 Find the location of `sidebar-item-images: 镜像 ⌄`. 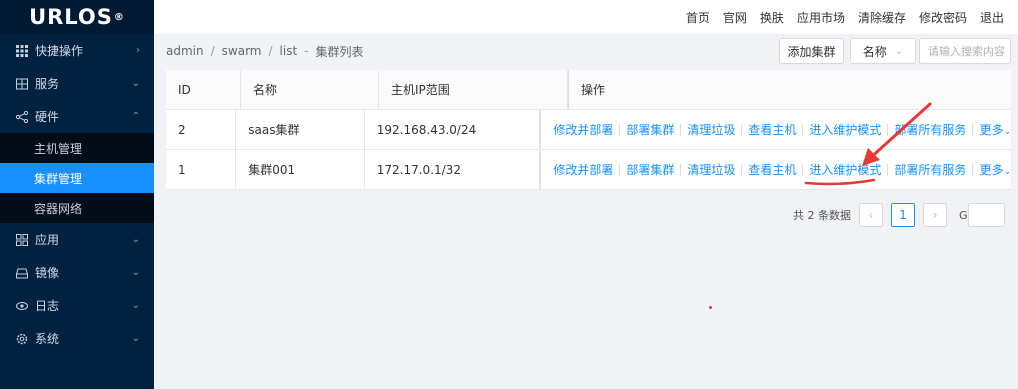

sidebar-item-images: 镜像 ⌄ is located at coordinates (77, 272).